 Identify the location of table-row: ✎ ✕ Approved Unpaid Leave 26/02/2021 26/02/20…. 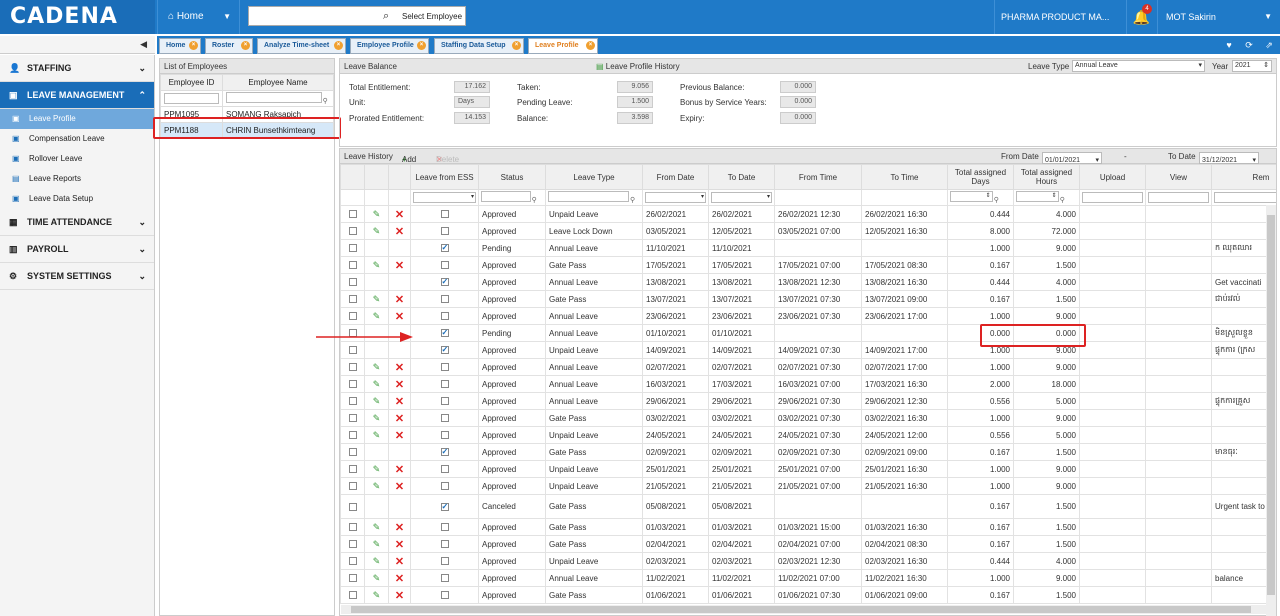
(808, 214).